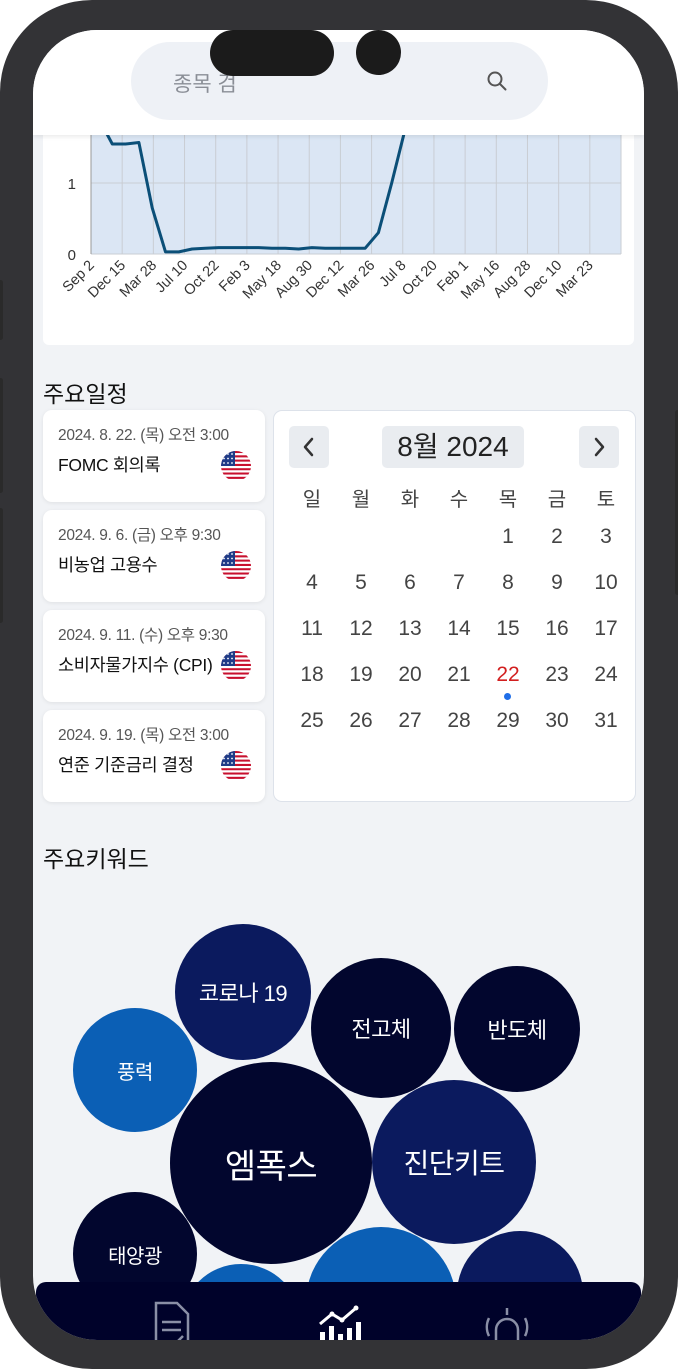 This screenshot has height=1369, width=678. I want to click on weekday-label: 목, so click(508, 500).